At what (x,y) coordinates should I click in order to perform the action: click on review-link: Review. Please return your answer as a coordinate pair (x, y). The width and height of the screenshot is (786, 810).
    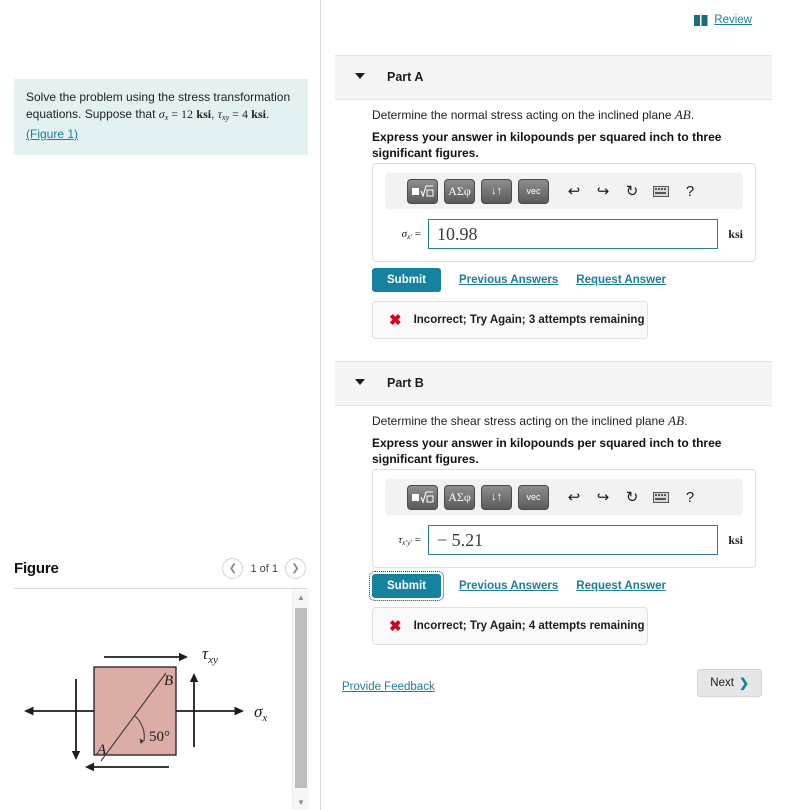
    Looking at the image, I should click on (723, 20).